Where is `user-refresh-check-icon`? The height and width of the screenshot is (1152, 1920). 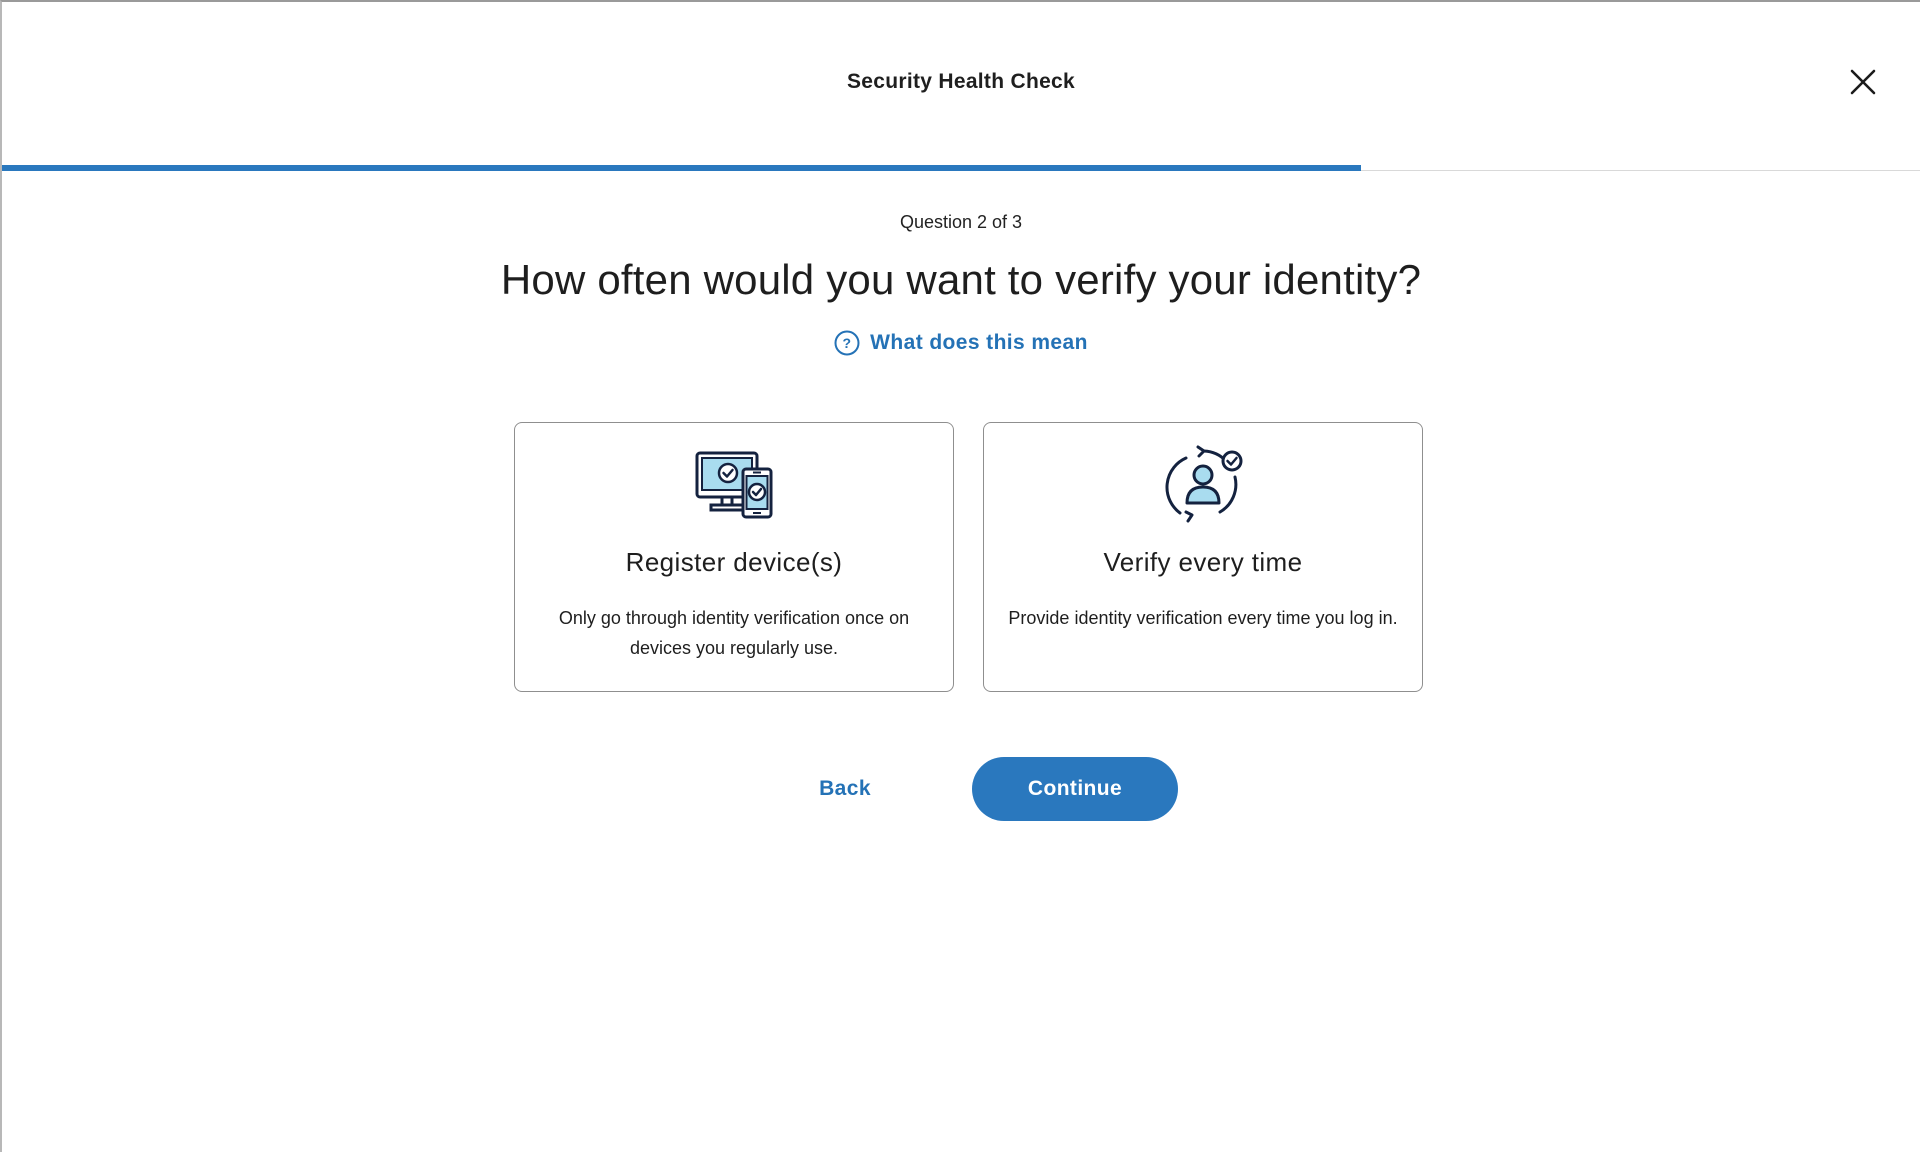
user-refresh-check-icon is located at coordinates (1204, 484).